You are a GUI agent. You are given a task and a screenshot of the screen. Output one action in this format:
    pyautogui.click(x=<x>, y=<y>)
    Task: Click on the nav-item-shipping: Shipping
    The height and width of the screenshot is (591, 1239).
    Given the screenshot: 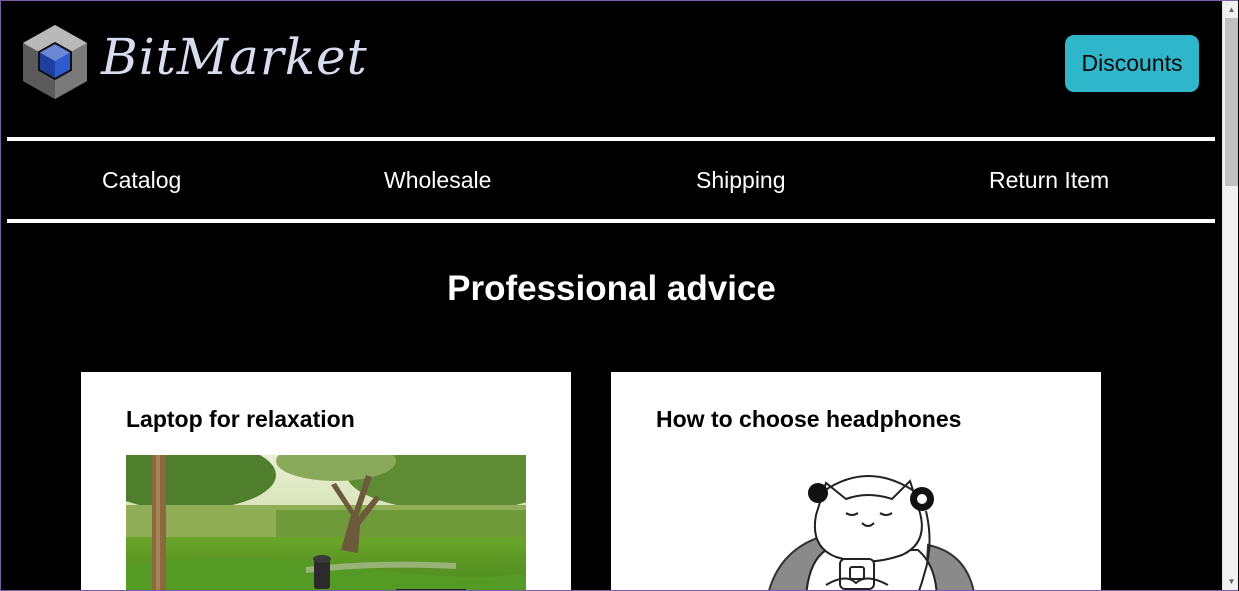 What is the action you would take?
    pyautogui.click(x=741, y=180)
    